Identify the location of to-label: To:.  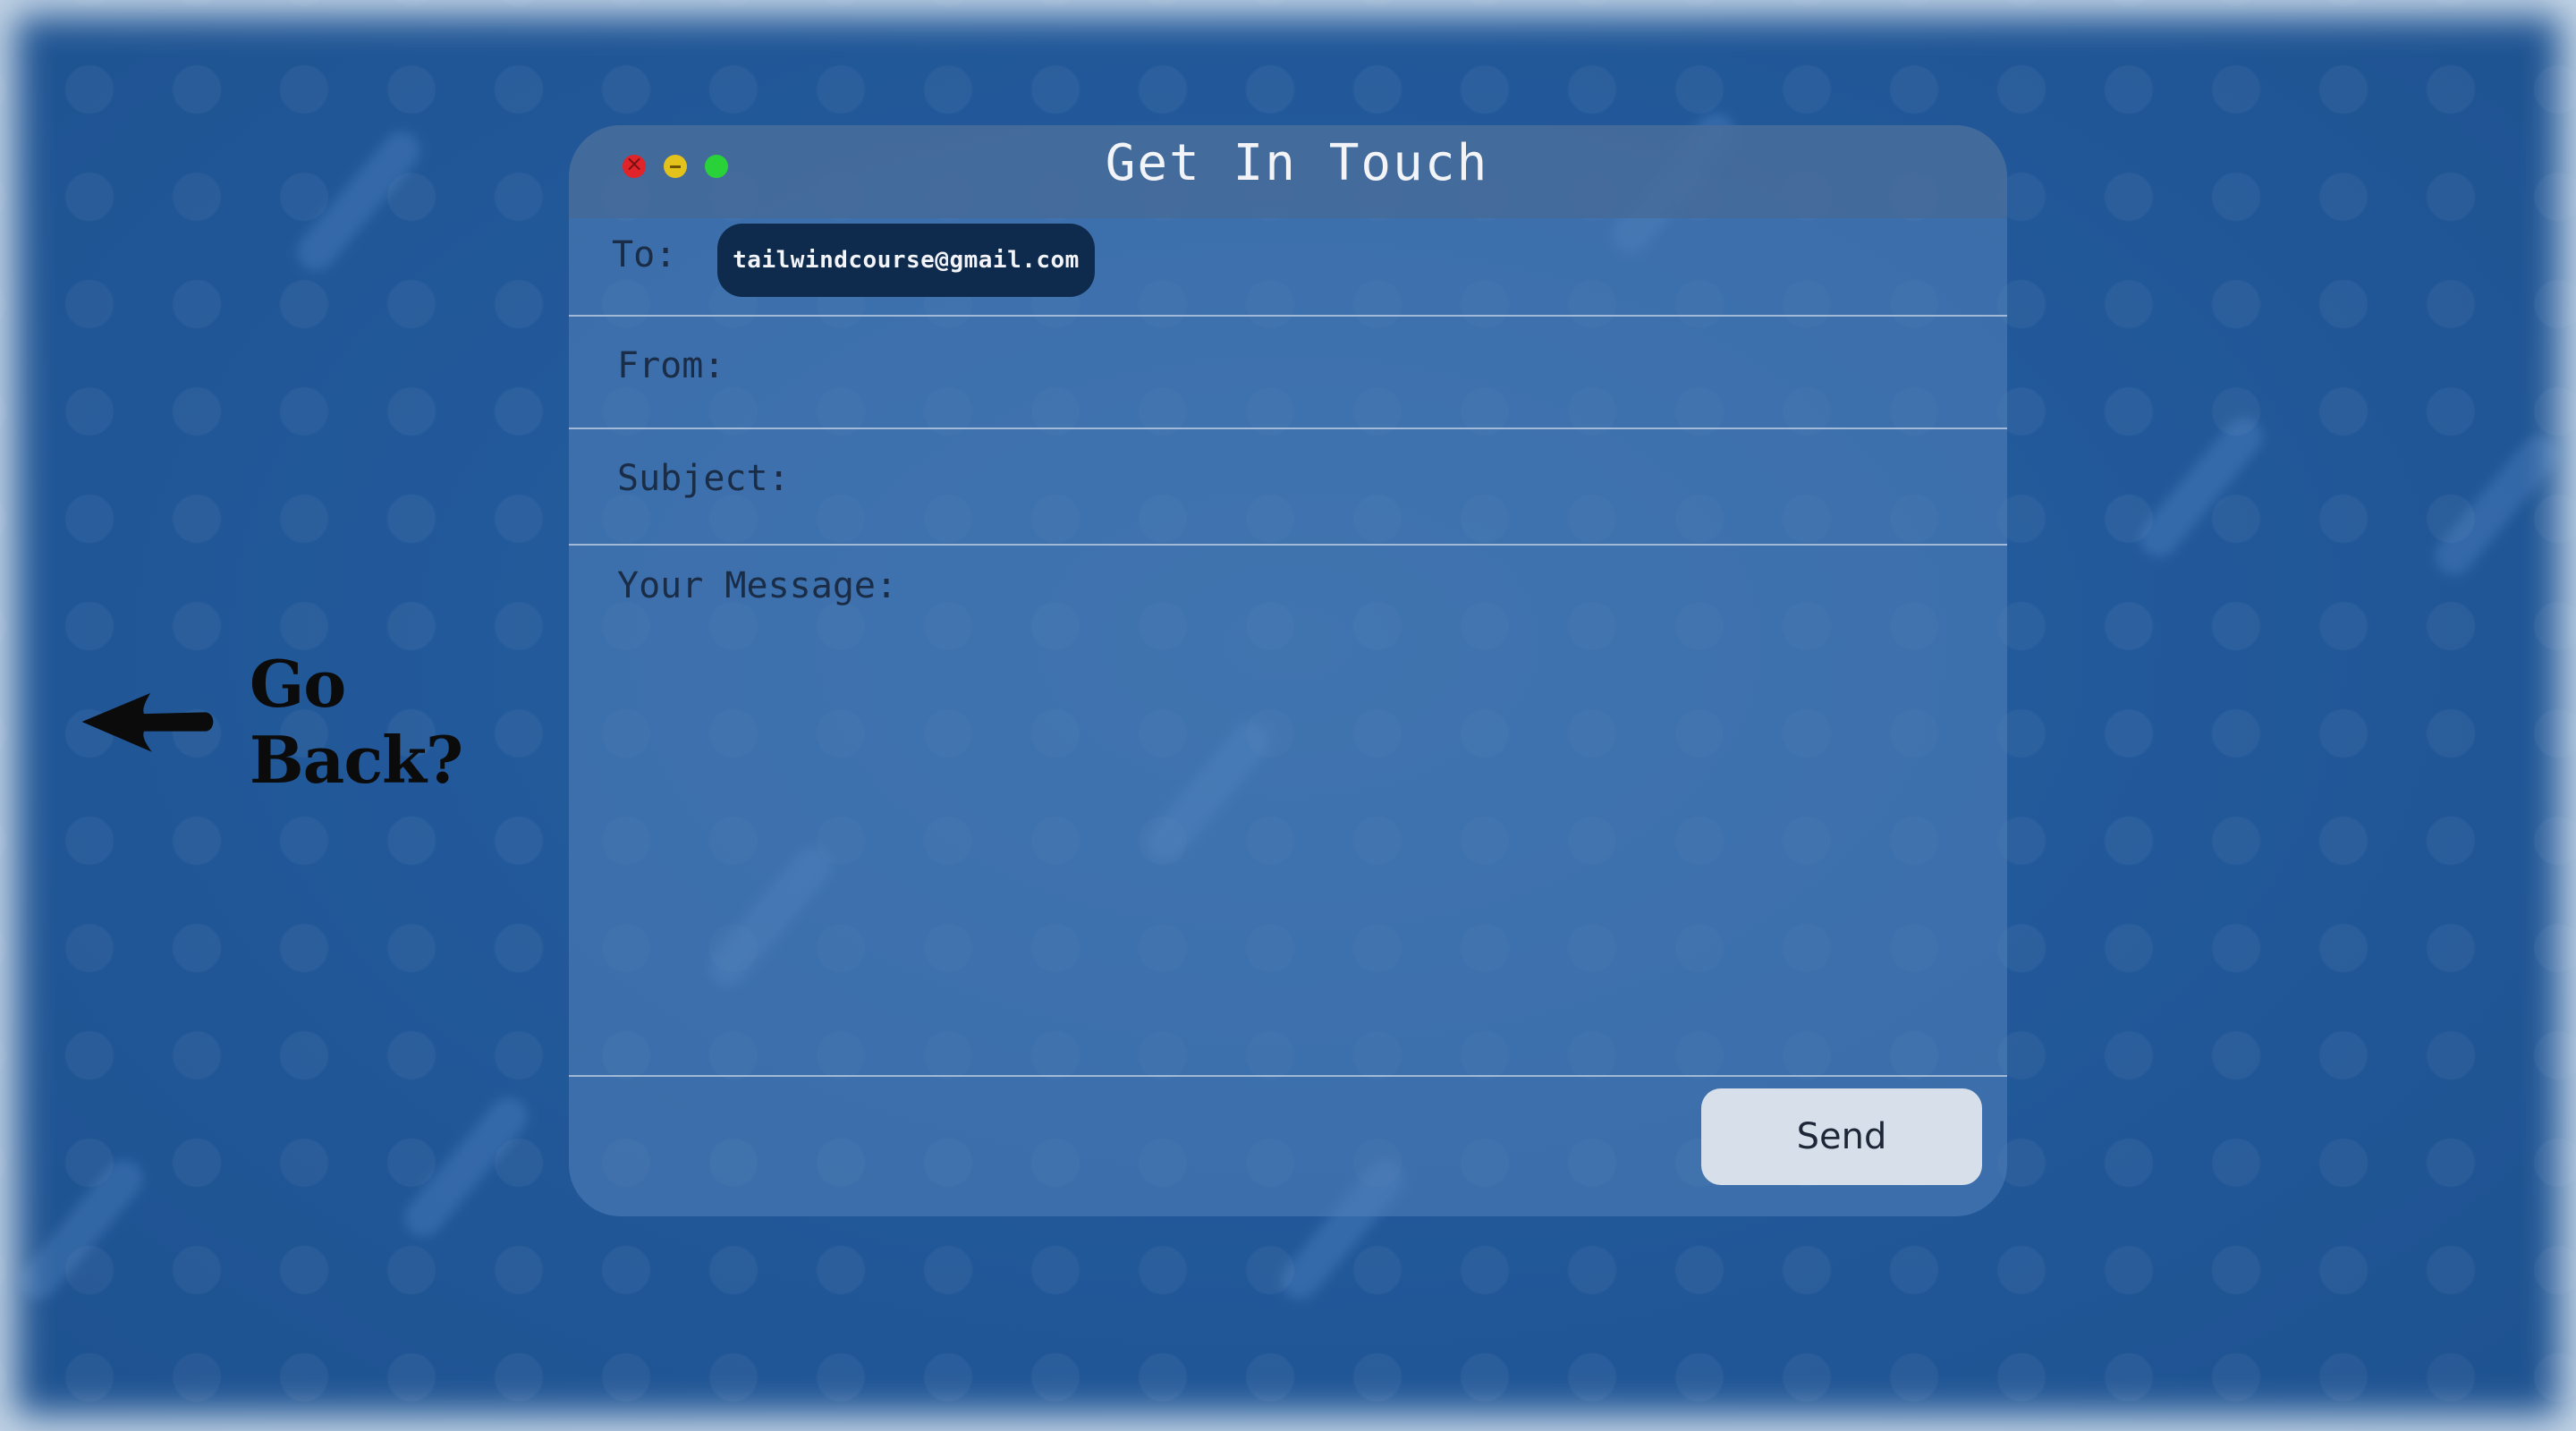
(644, 255).